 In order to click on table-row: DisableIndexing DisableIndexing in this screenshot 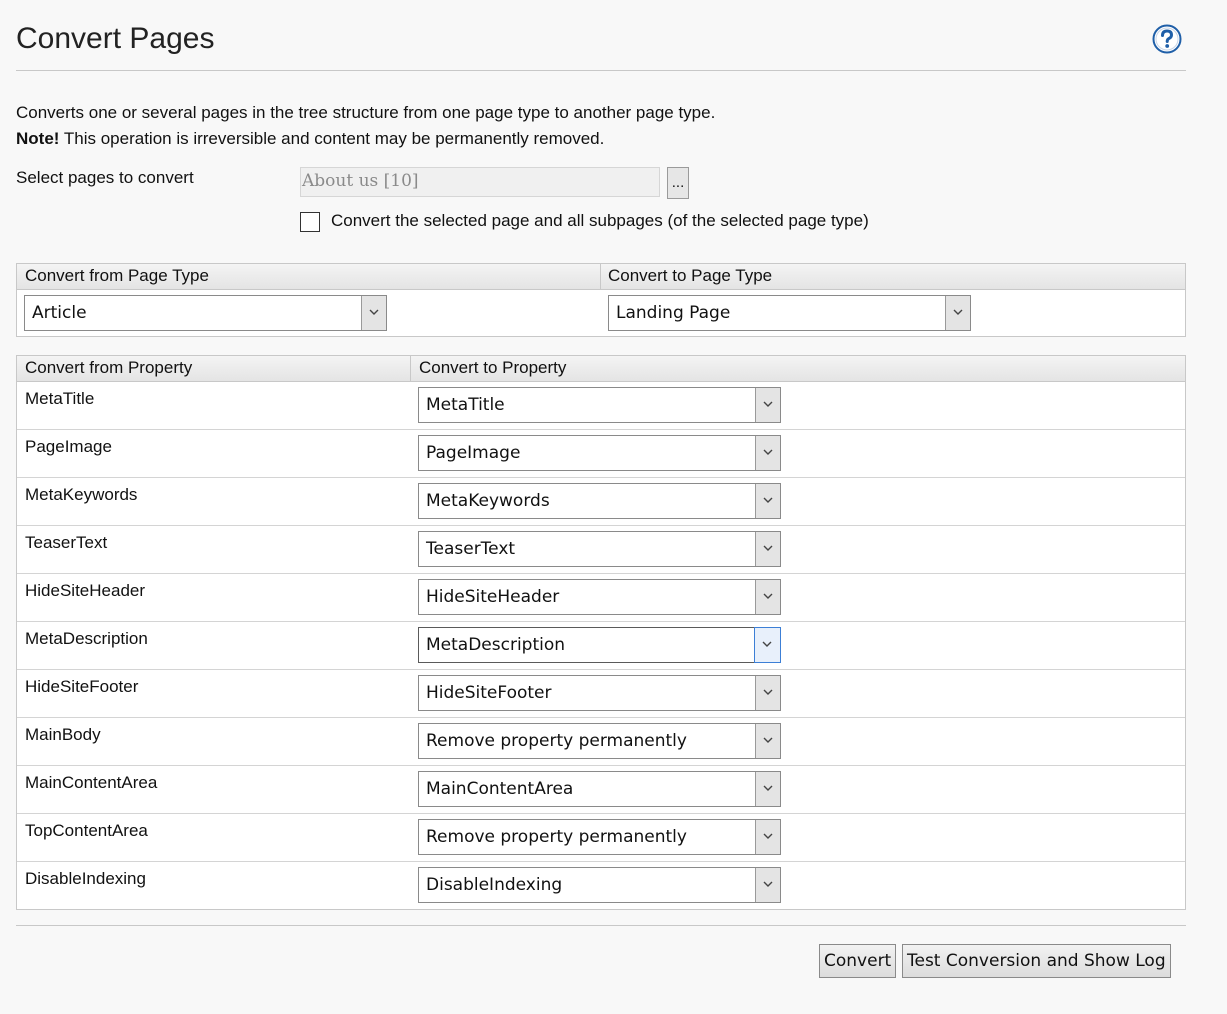, I will do `click(601, 885)`.